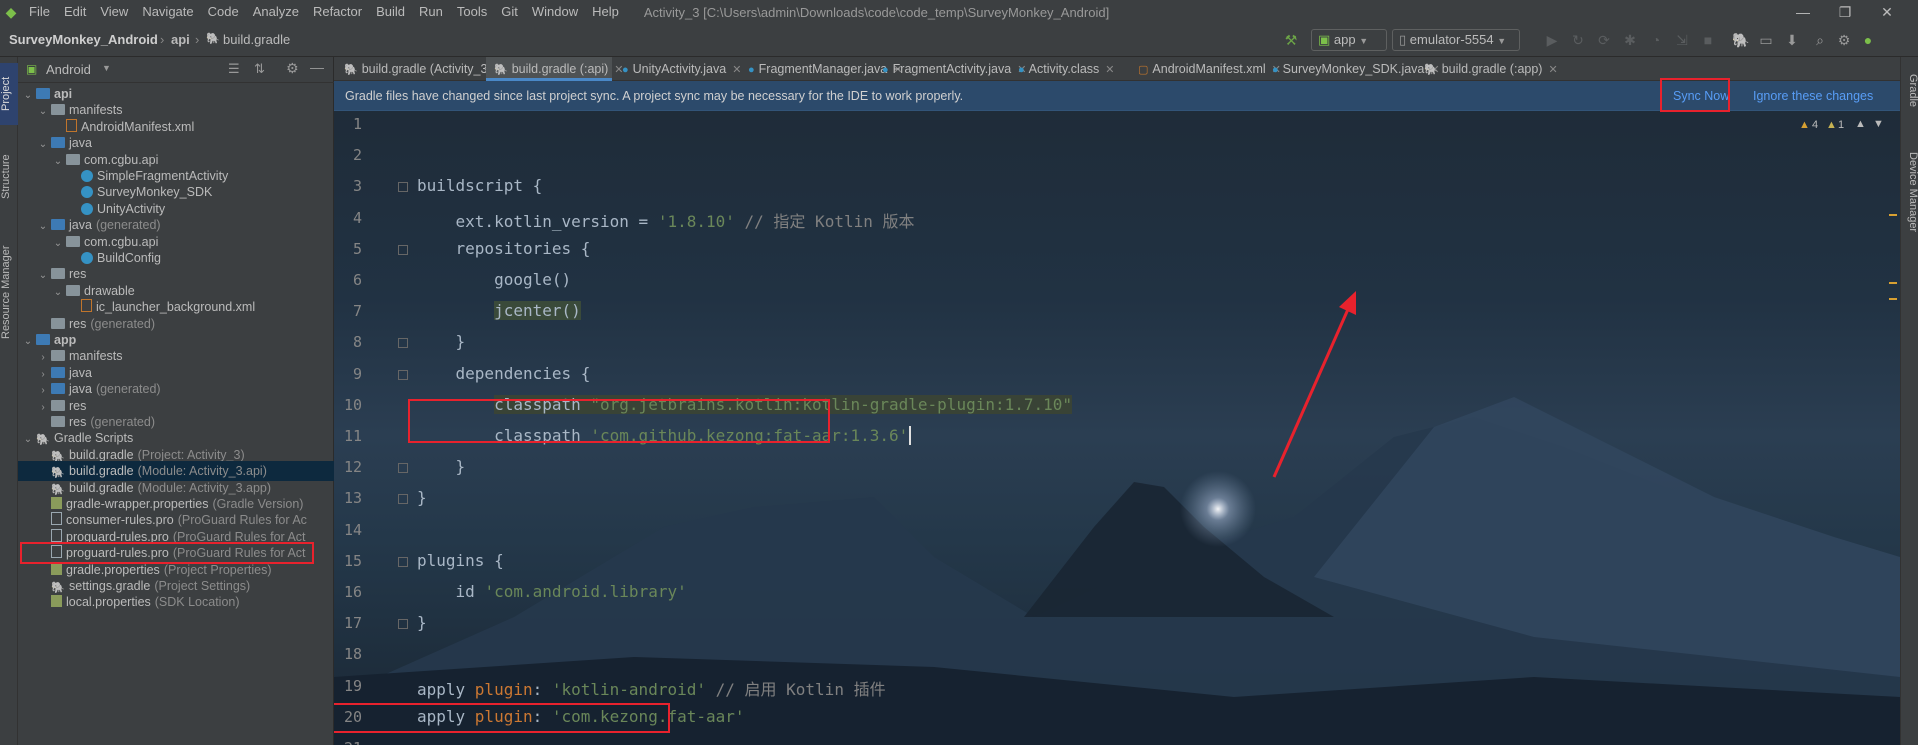  What do you see at coordinates (390, 12) in the screenshot?
I see `menu-build: Build` at bounding box center [390, 12].